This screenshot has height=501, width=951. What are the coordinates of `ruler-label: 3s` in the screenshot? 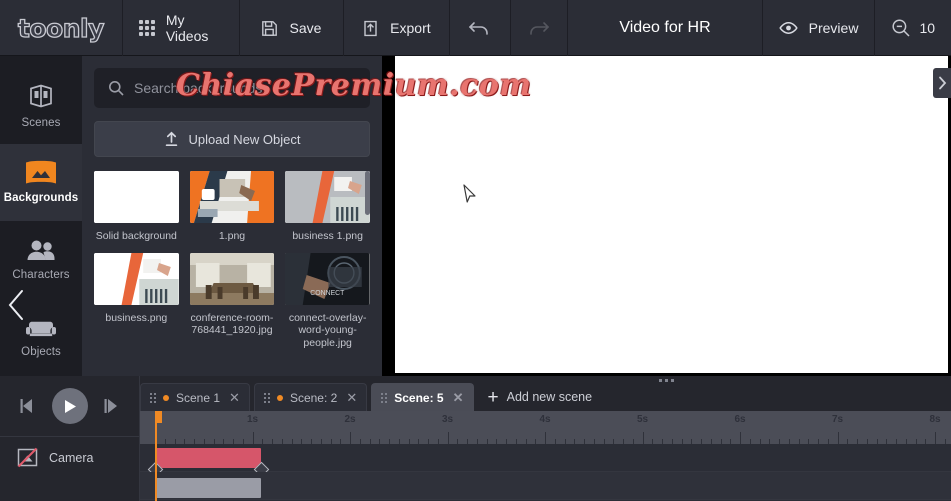 It's located at (447, 419).